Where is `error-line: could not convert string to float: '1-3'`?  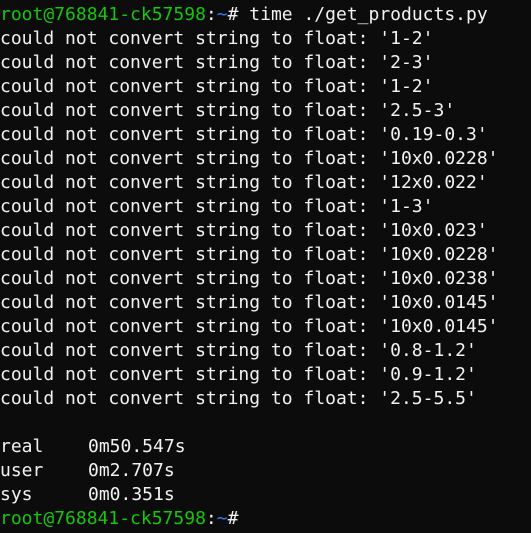
error-line: could not convert string to float: '1-3' is located at coordinates (217, 206).